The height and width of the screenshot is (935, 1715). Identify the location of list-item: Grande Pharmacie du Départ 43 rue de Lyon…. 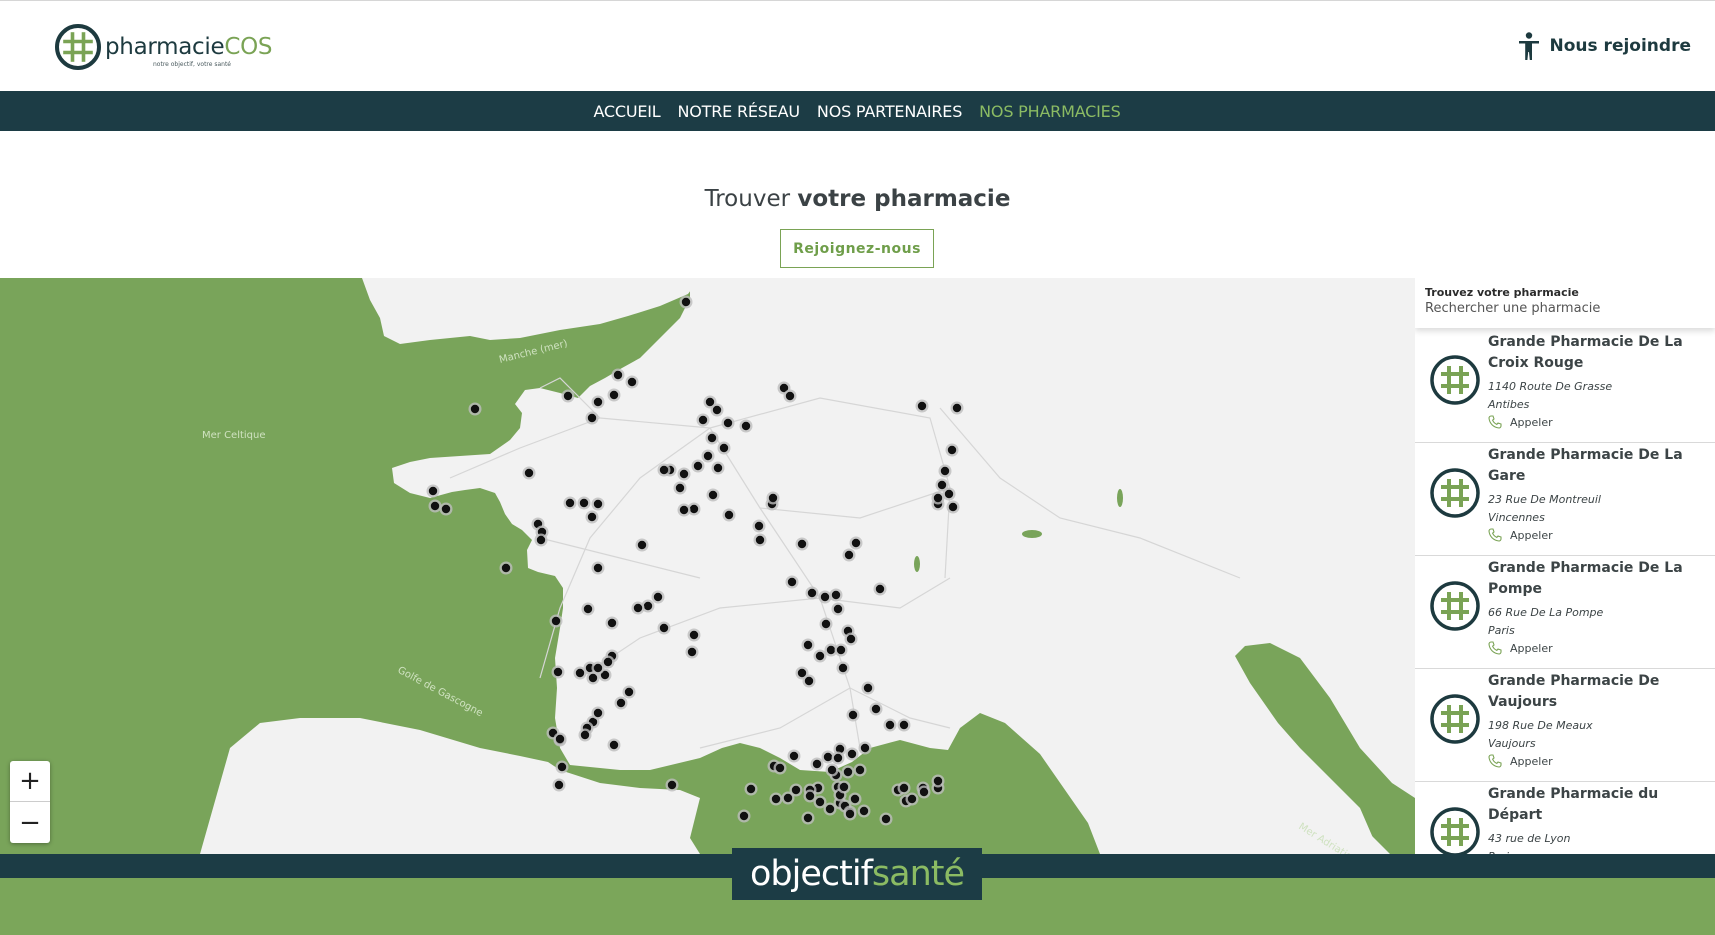
(1565, 818).